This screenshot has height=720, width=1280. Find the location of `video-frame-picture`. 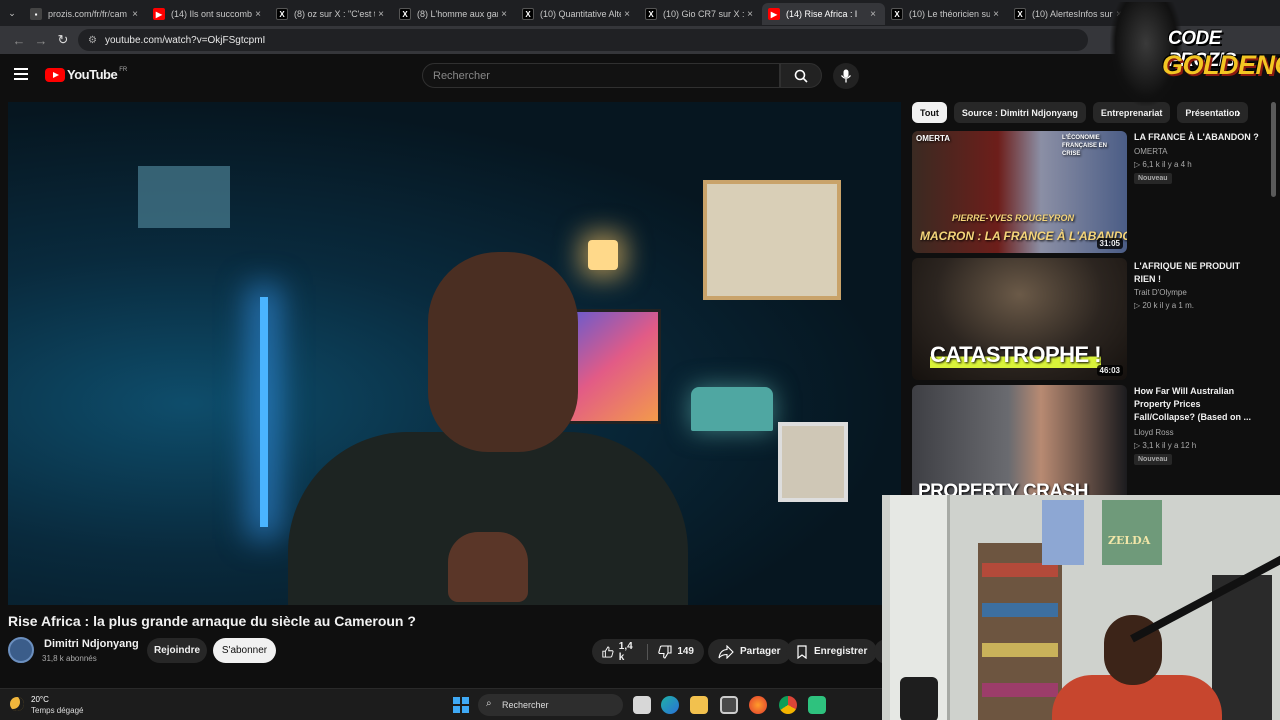

video-frame-picture is located at coordinates (813, 462).